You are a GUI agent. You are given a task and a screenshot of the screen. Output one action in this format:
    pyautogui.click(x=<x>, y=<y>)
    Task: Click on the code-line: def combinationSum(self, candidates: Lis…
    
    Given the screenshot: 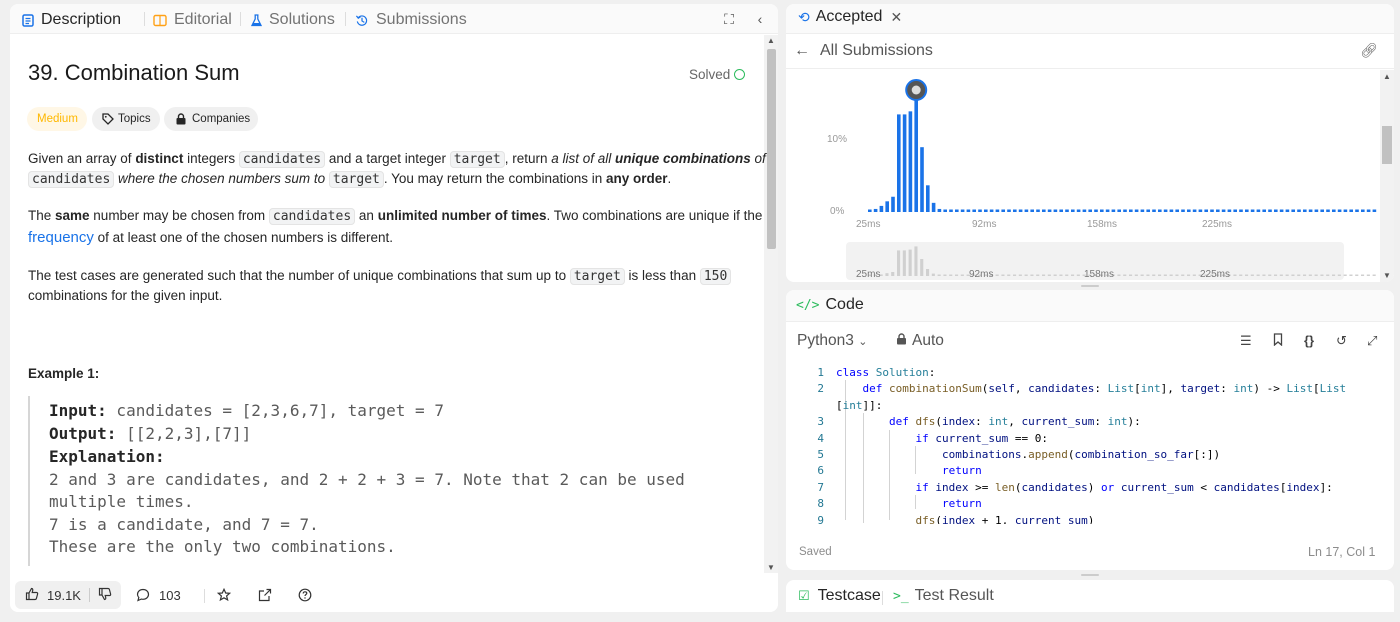 What is the action you would take?
    pyautogui.click(x=1104, y=389)
    